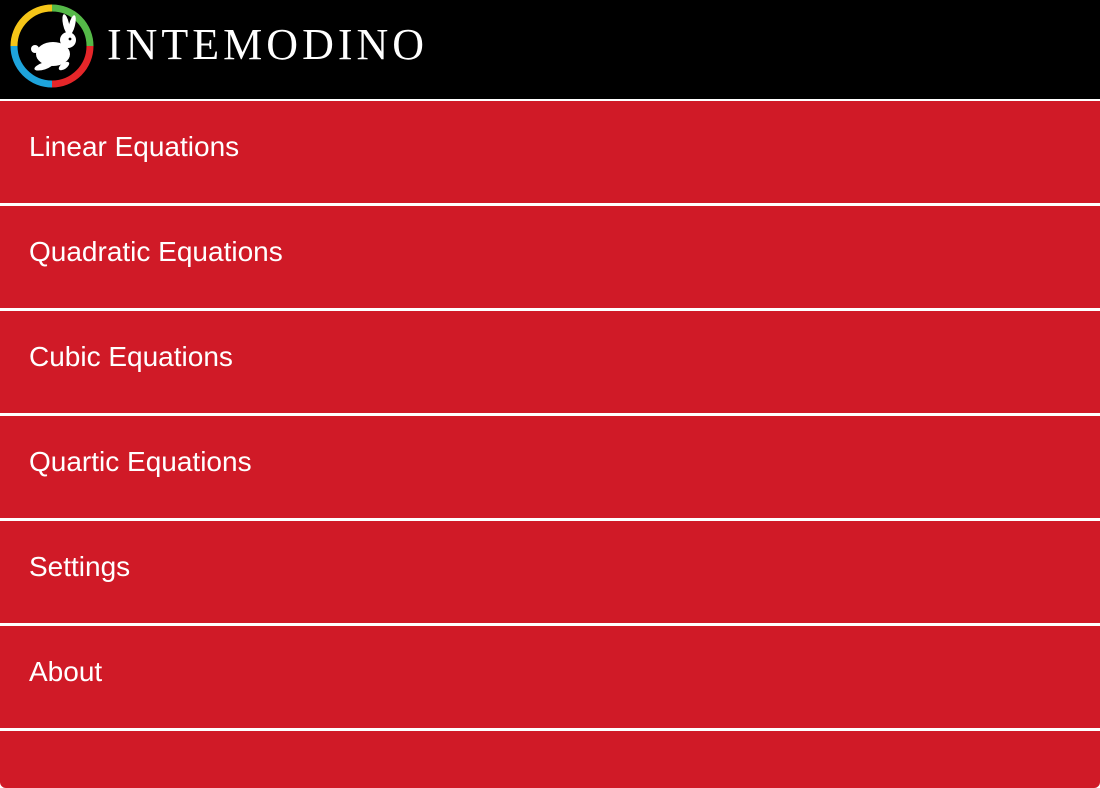 This screenshot has height=788, width=1100. What do you see at coordinates (131, 356) in the screenshot?
I see `menu-item-label: Cubic Equations` at bounding box center [131, 356].